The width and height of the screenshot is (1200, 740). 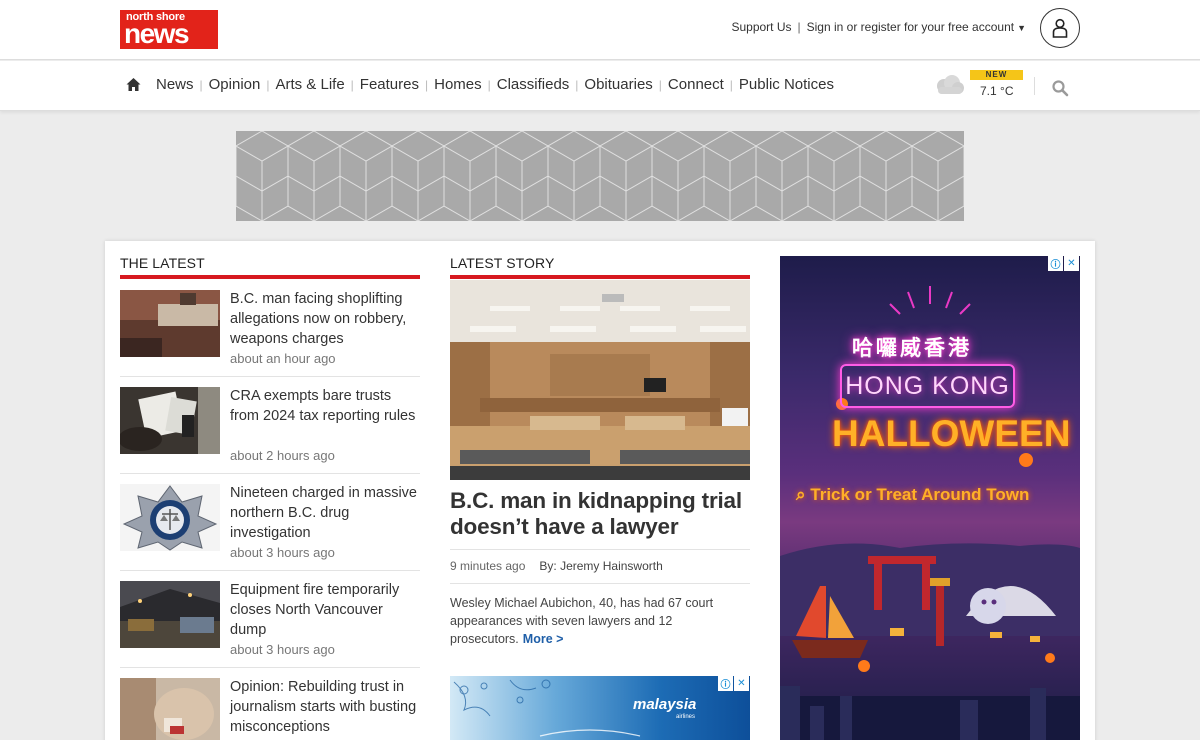 I want to click on story-time: about 2 hours ago, so click(x=282, y=455).